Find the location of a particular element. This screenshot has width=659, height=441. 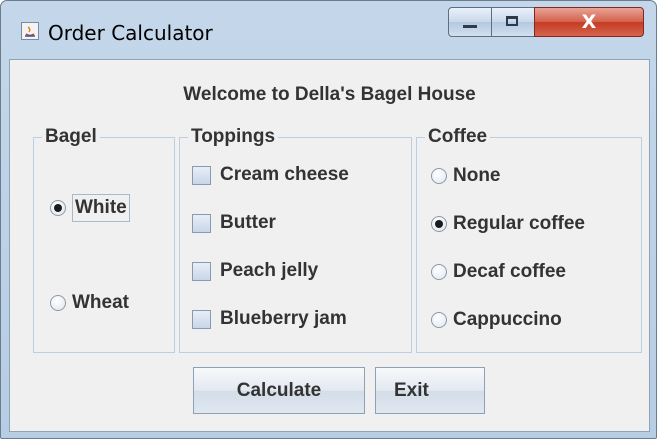

welcome-heading: Welcome to Della's Bagel House is located at coordinates (329, 94).